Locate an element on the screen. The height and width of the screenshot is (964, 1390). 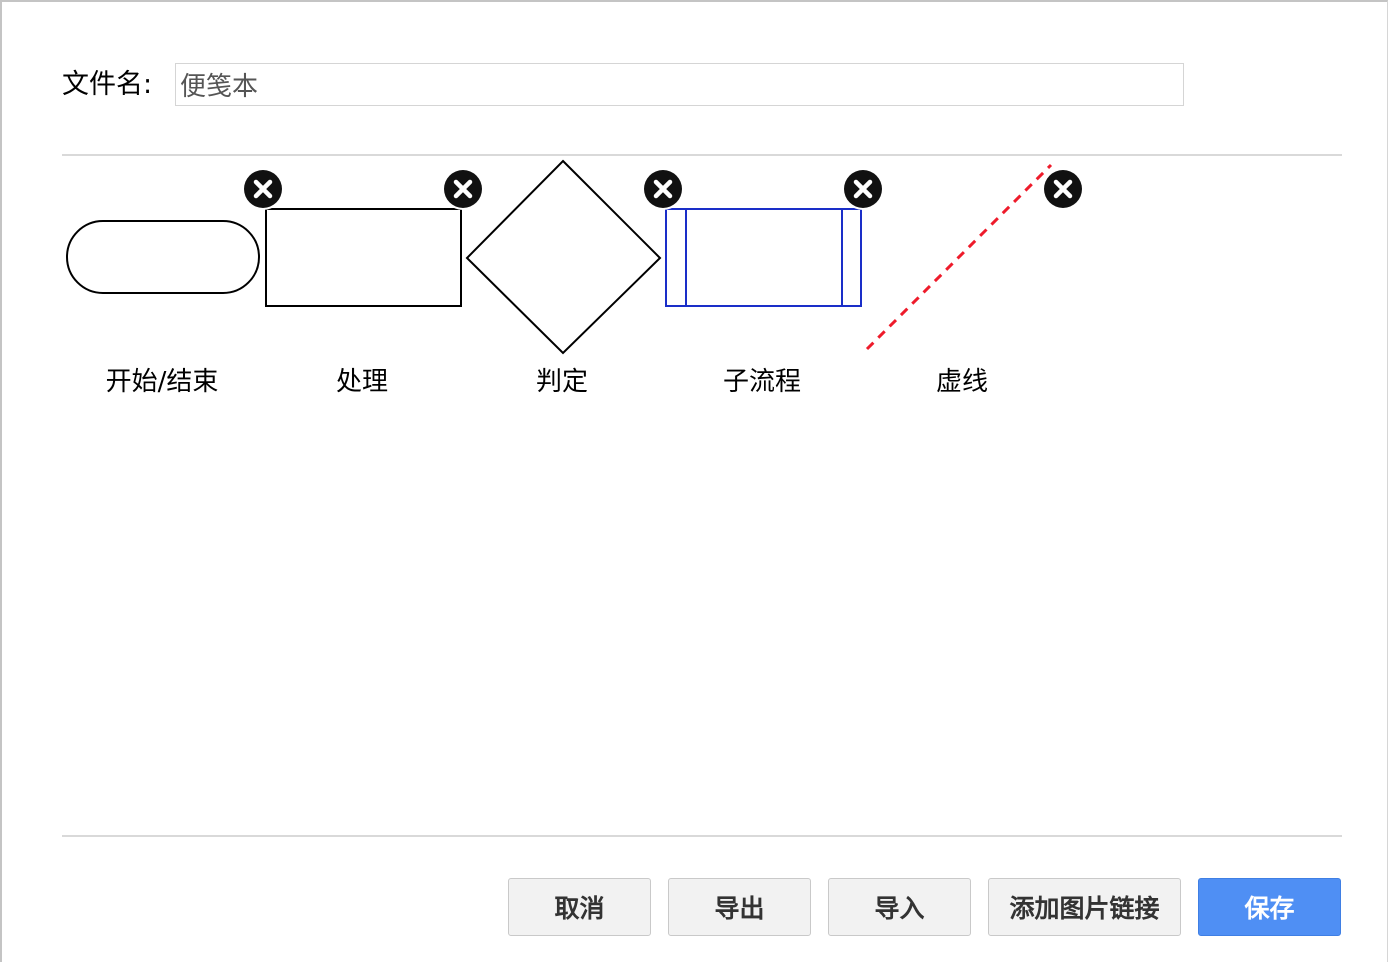
cancel-button: 取消 is located at coordinates (579, 907).